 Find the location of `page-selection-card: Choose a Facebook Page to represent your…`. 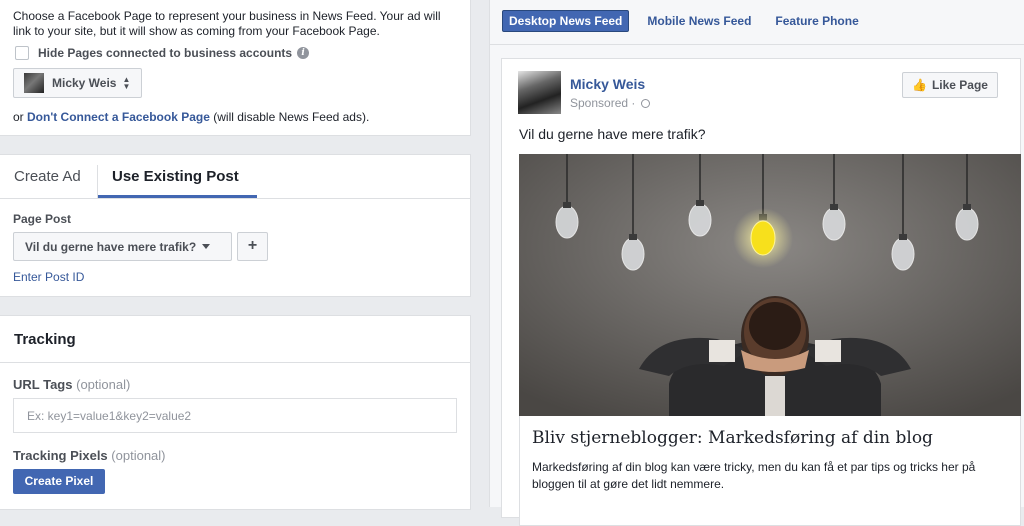

page-selection-card: Choose a Facebook Page to represent your… is located at coordinates (235, 68).